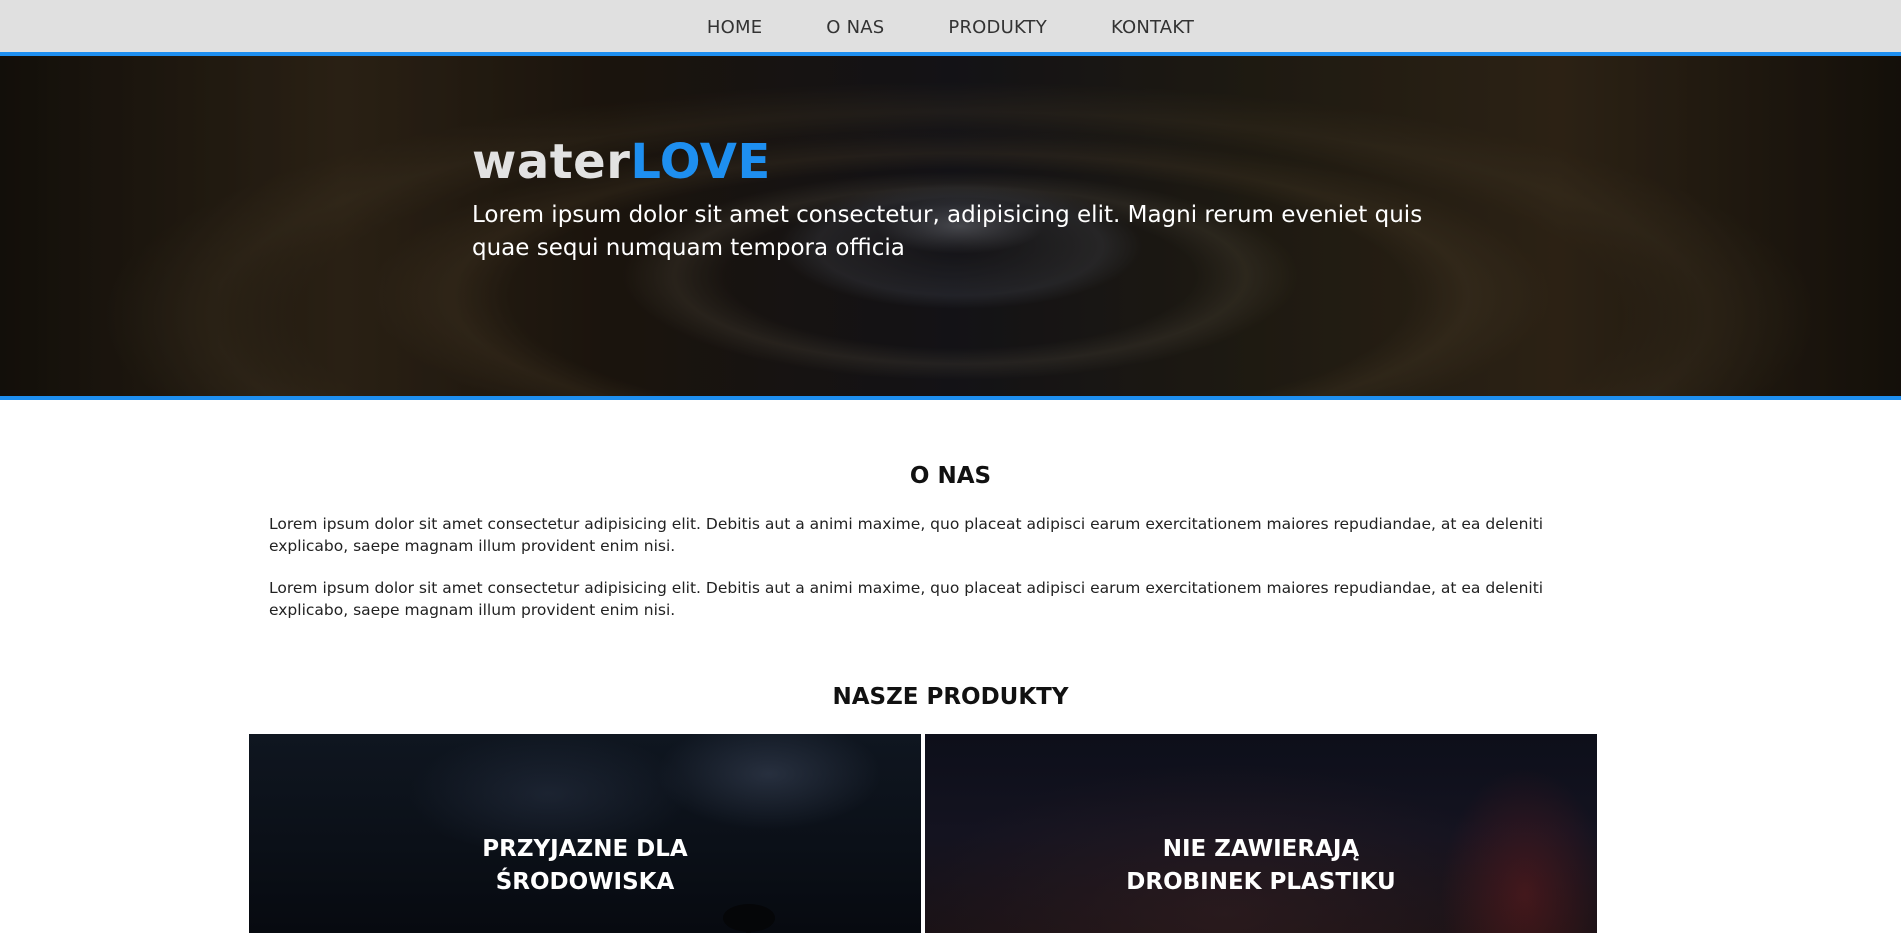 The height and width of the screenshot is (933, 1901). I want to click on product-card-no-plastic: NIE ZAWIERAJĄ DROBINEK PLASTIKU, so click(1261, 833).